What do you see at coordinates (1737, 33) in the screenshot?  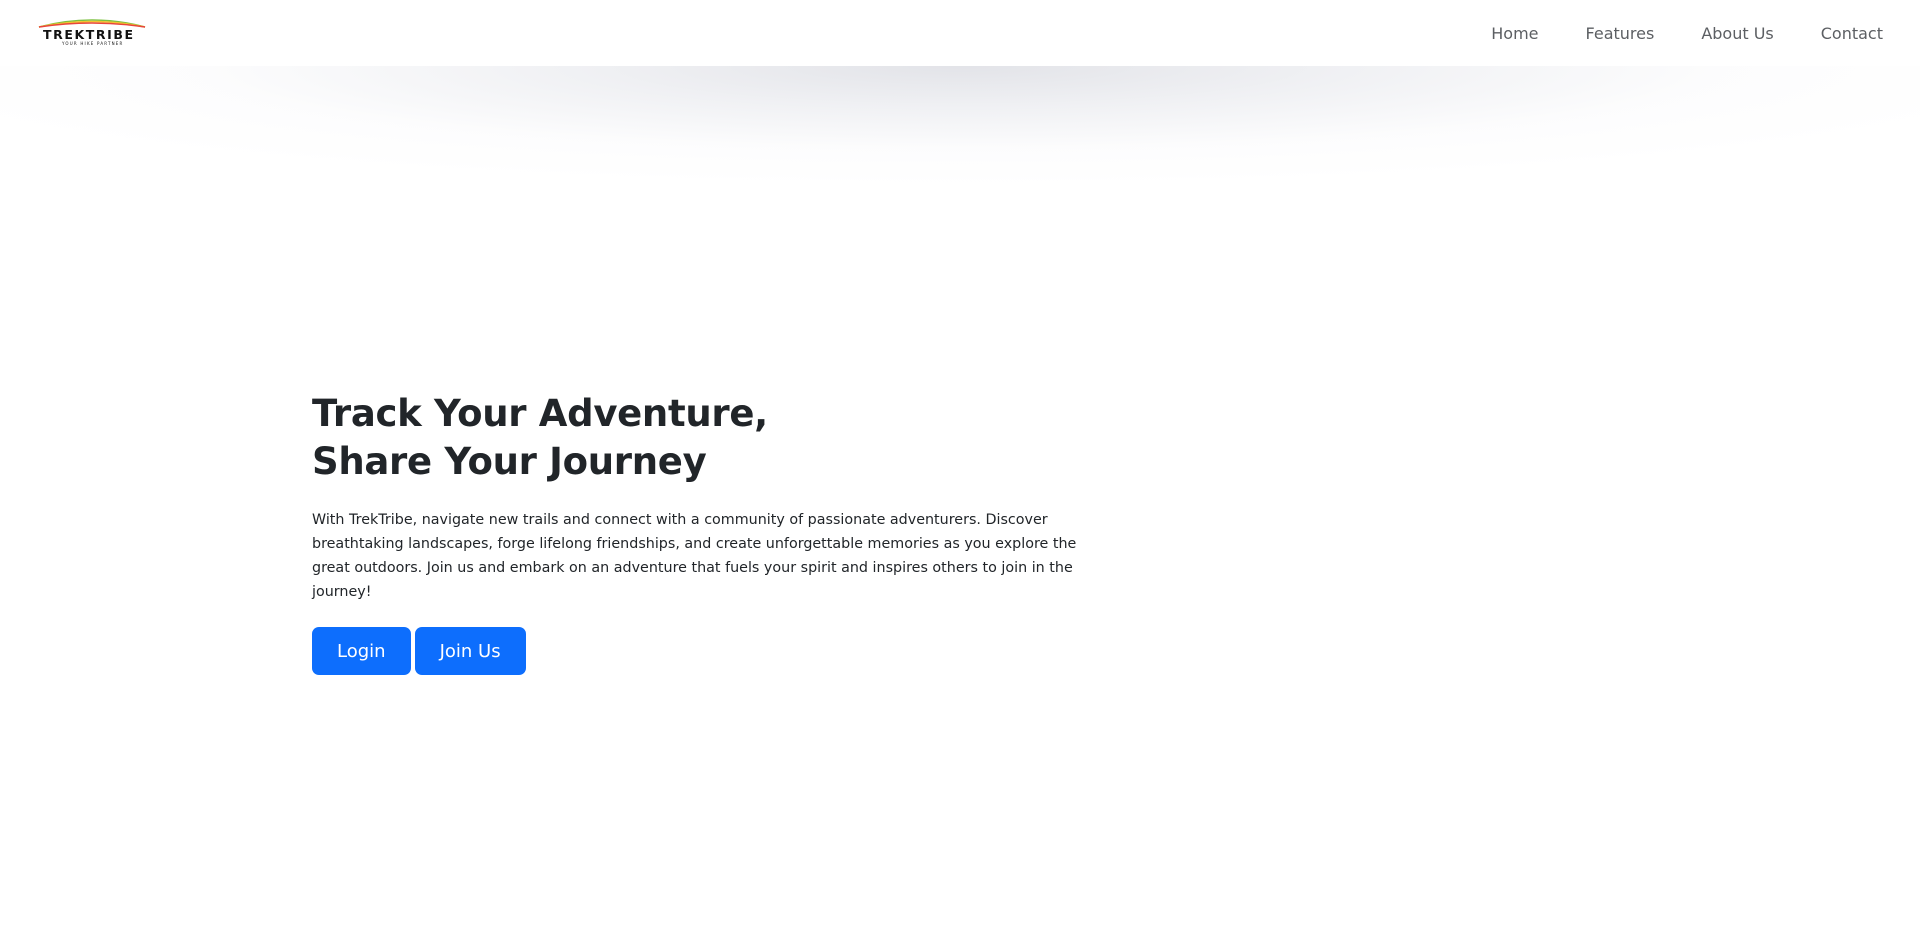 I see `nav-link-about-us: About Us` at bounding box center [1737, 33].